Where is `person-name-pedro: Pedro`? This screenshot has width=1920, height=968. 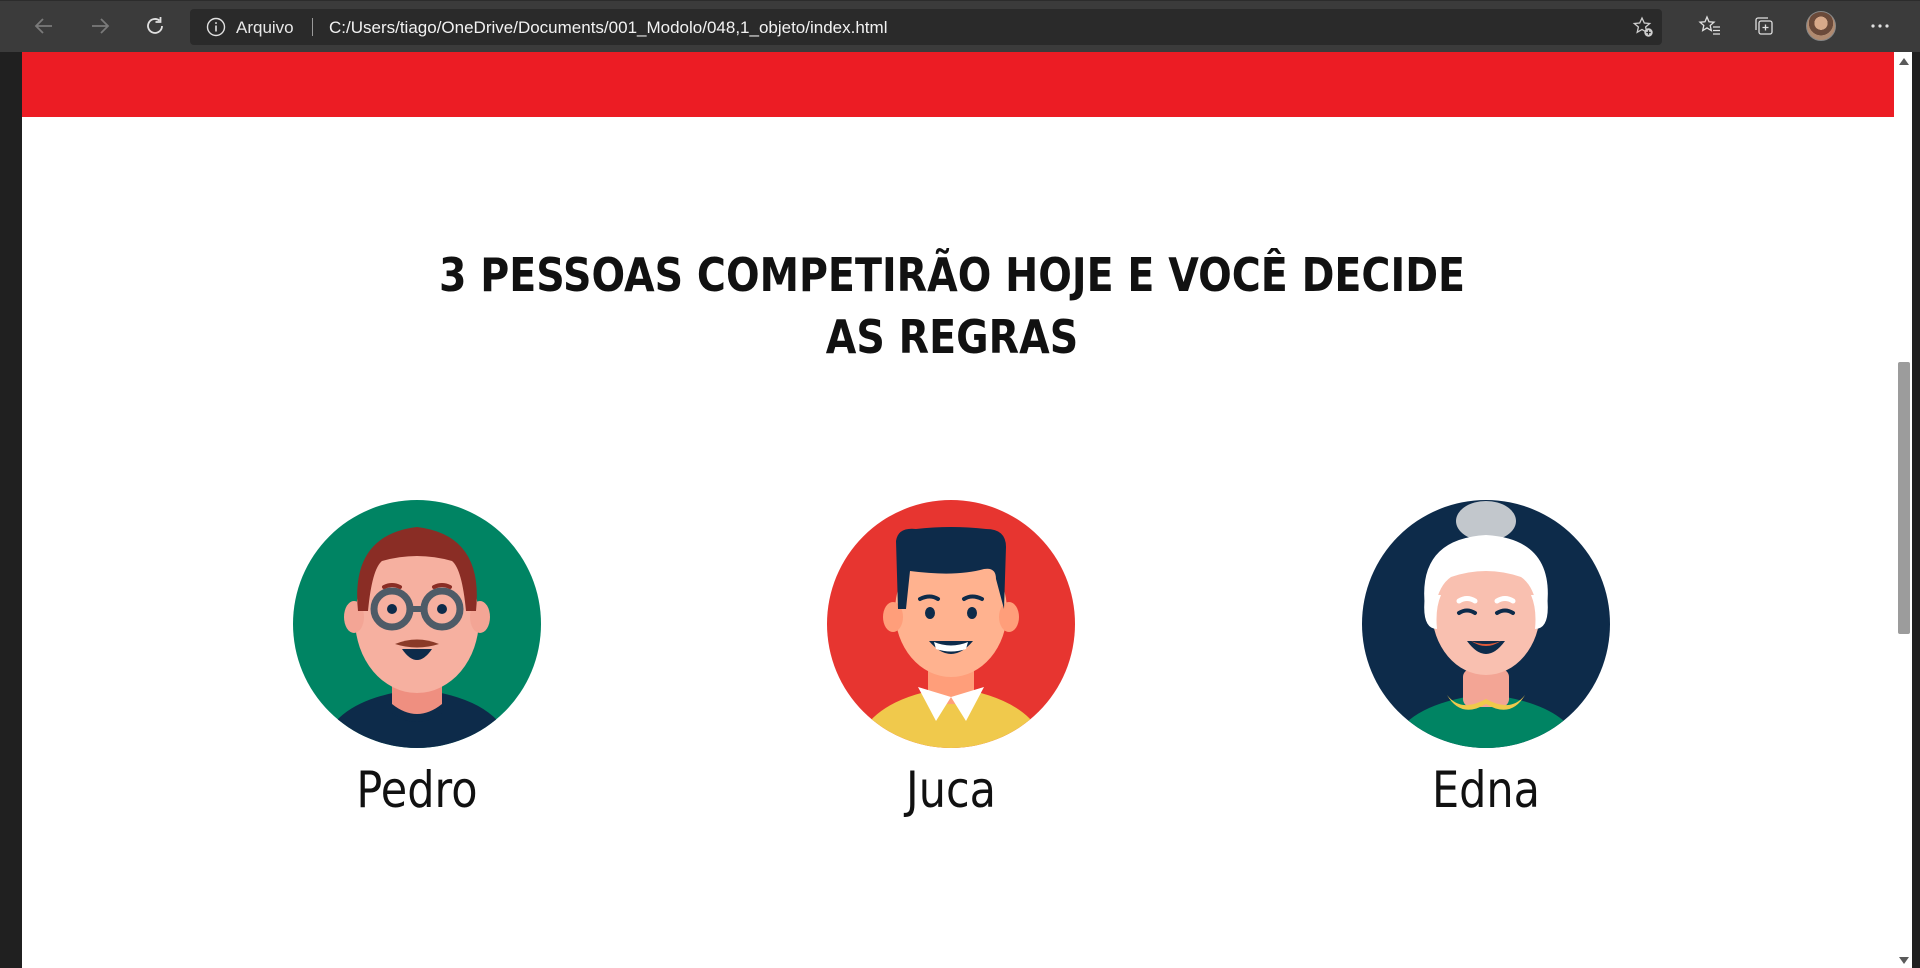
person-name-pedro: Pedro is located at coordinates (417, 790).